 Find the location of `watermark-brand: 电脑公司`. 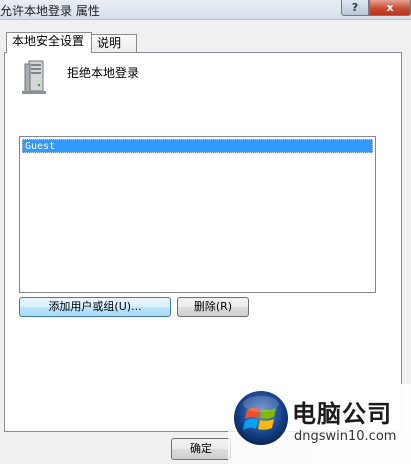

watermark-brand: 电脑公司 is located at coordinates (342, 414).